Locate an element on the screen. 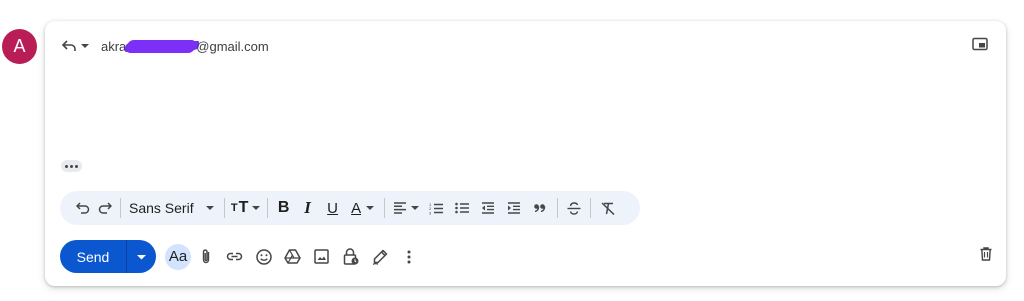  remove-formatting-icon is located at coordinates (608, 208).